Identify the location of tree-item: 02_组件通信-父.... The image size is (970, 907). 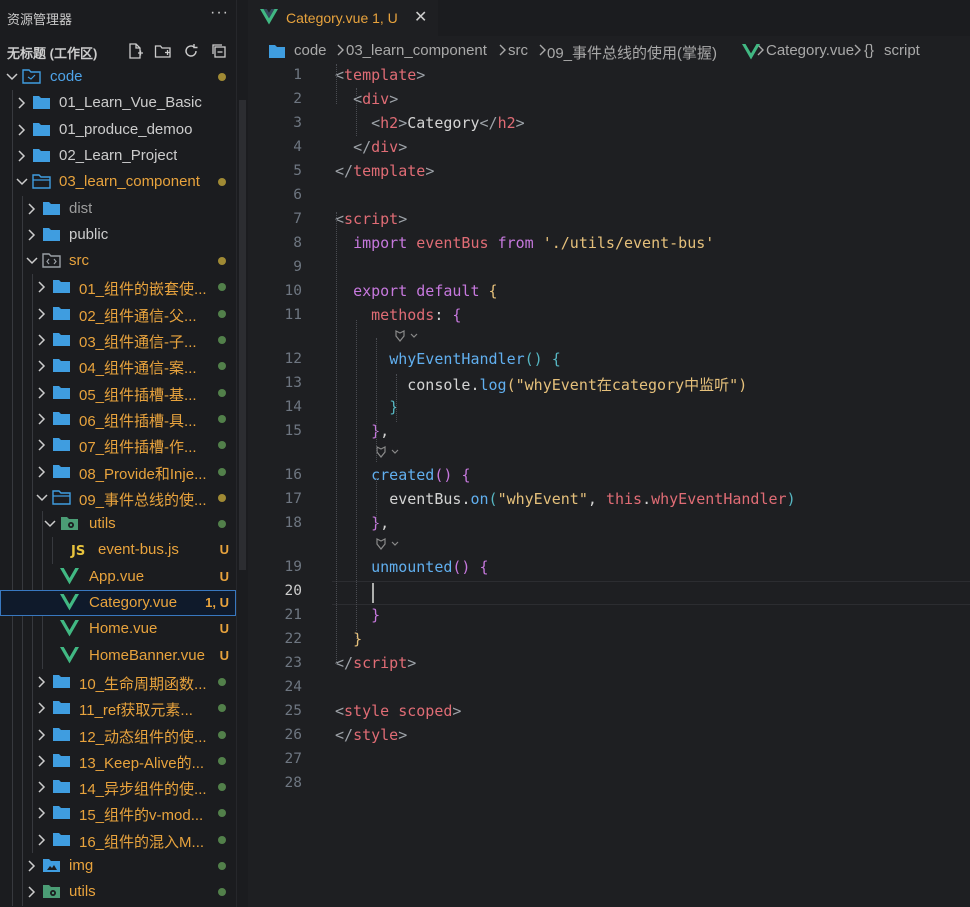
(118, 314).